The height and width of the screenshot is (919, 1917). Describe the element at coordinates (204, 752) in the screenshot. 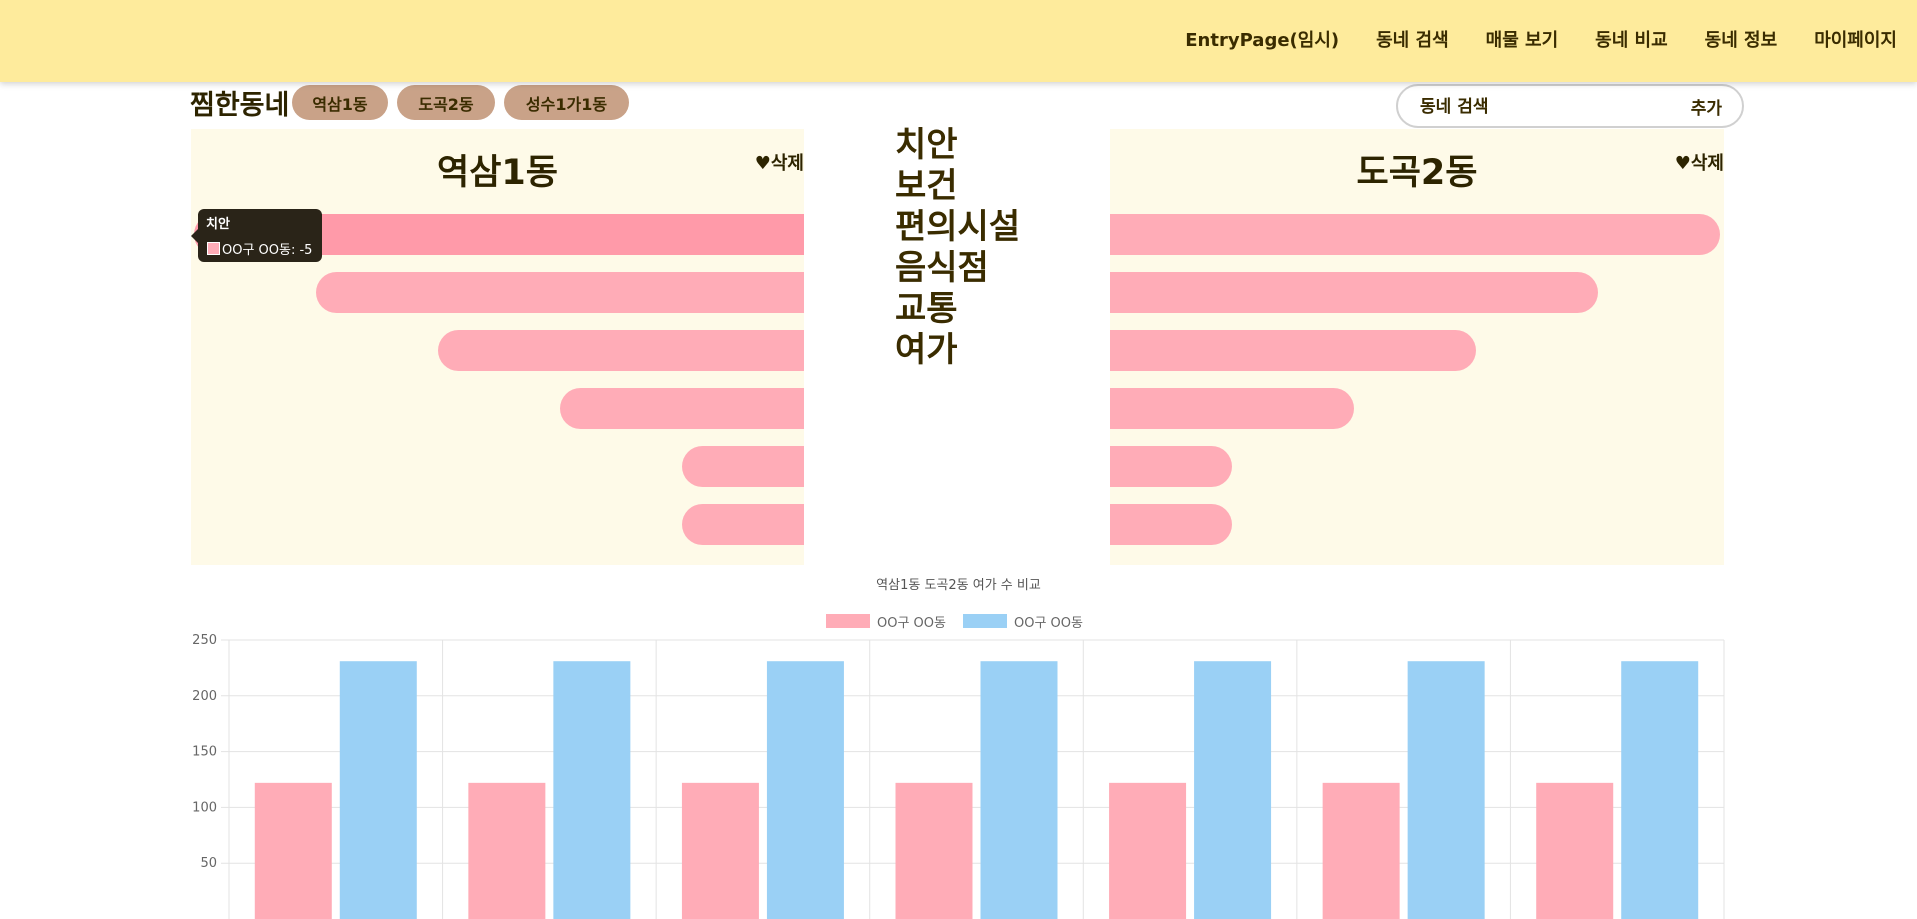

I see `y-tick-label: 150` at that location.